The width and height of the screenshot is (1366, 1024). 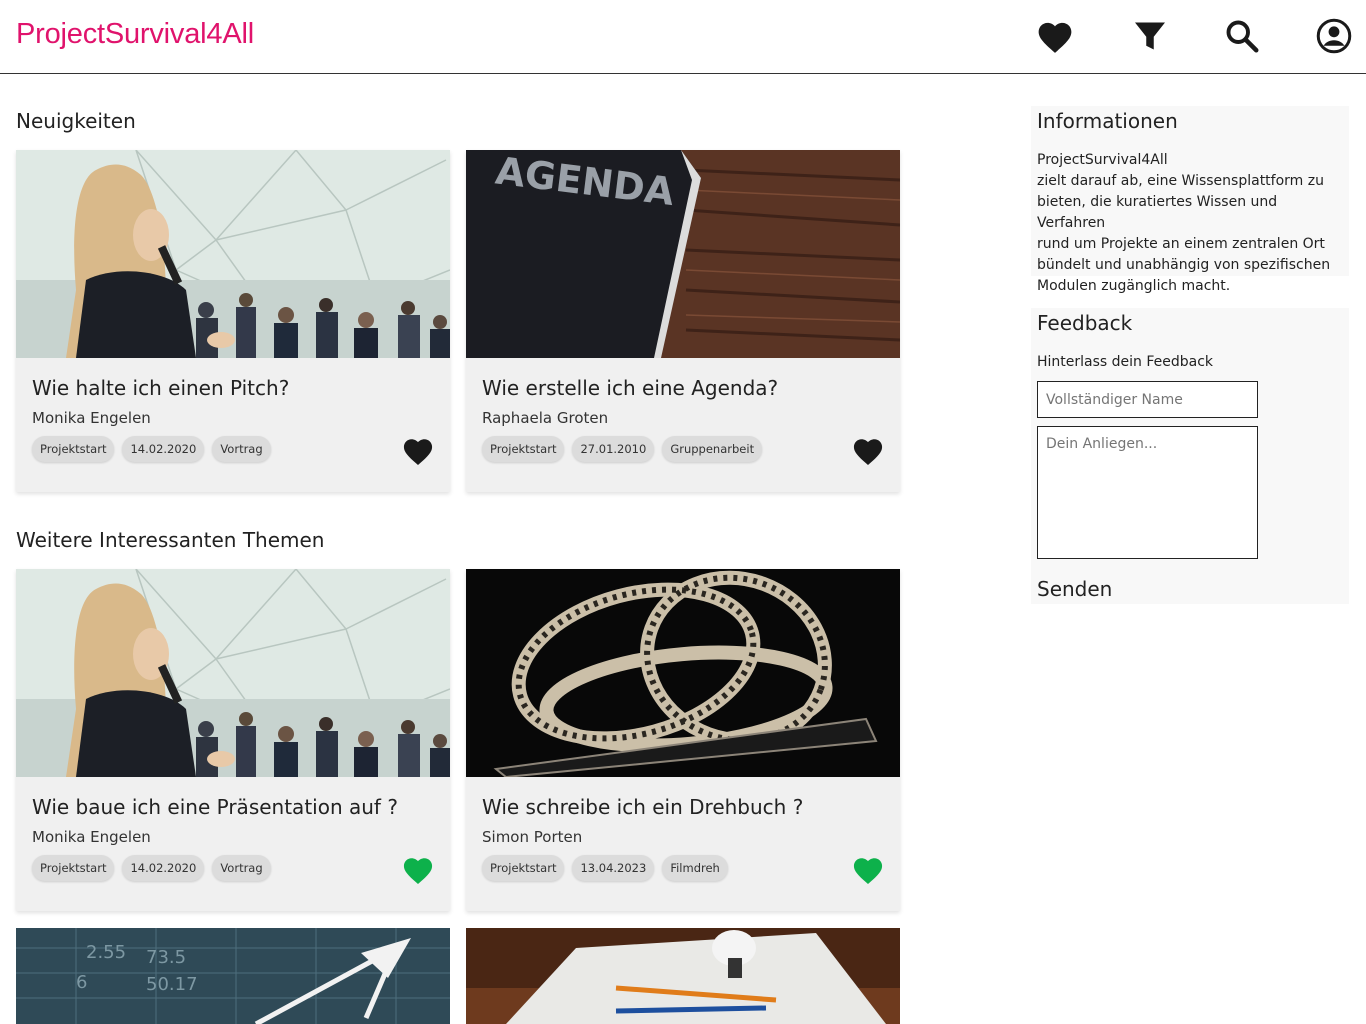 What do you see at coordinates (613, 868) in the screenshot?
I see `tag-chip: 13.04.2023` at bounding box center [613, 868].